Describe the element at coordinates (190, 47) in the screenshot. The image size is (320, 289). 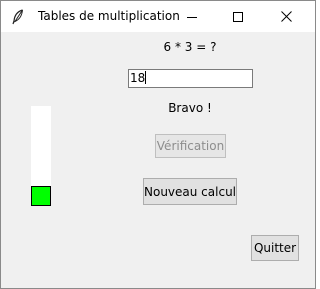
I see `question-label: 6 * 3 = ?` at that location.